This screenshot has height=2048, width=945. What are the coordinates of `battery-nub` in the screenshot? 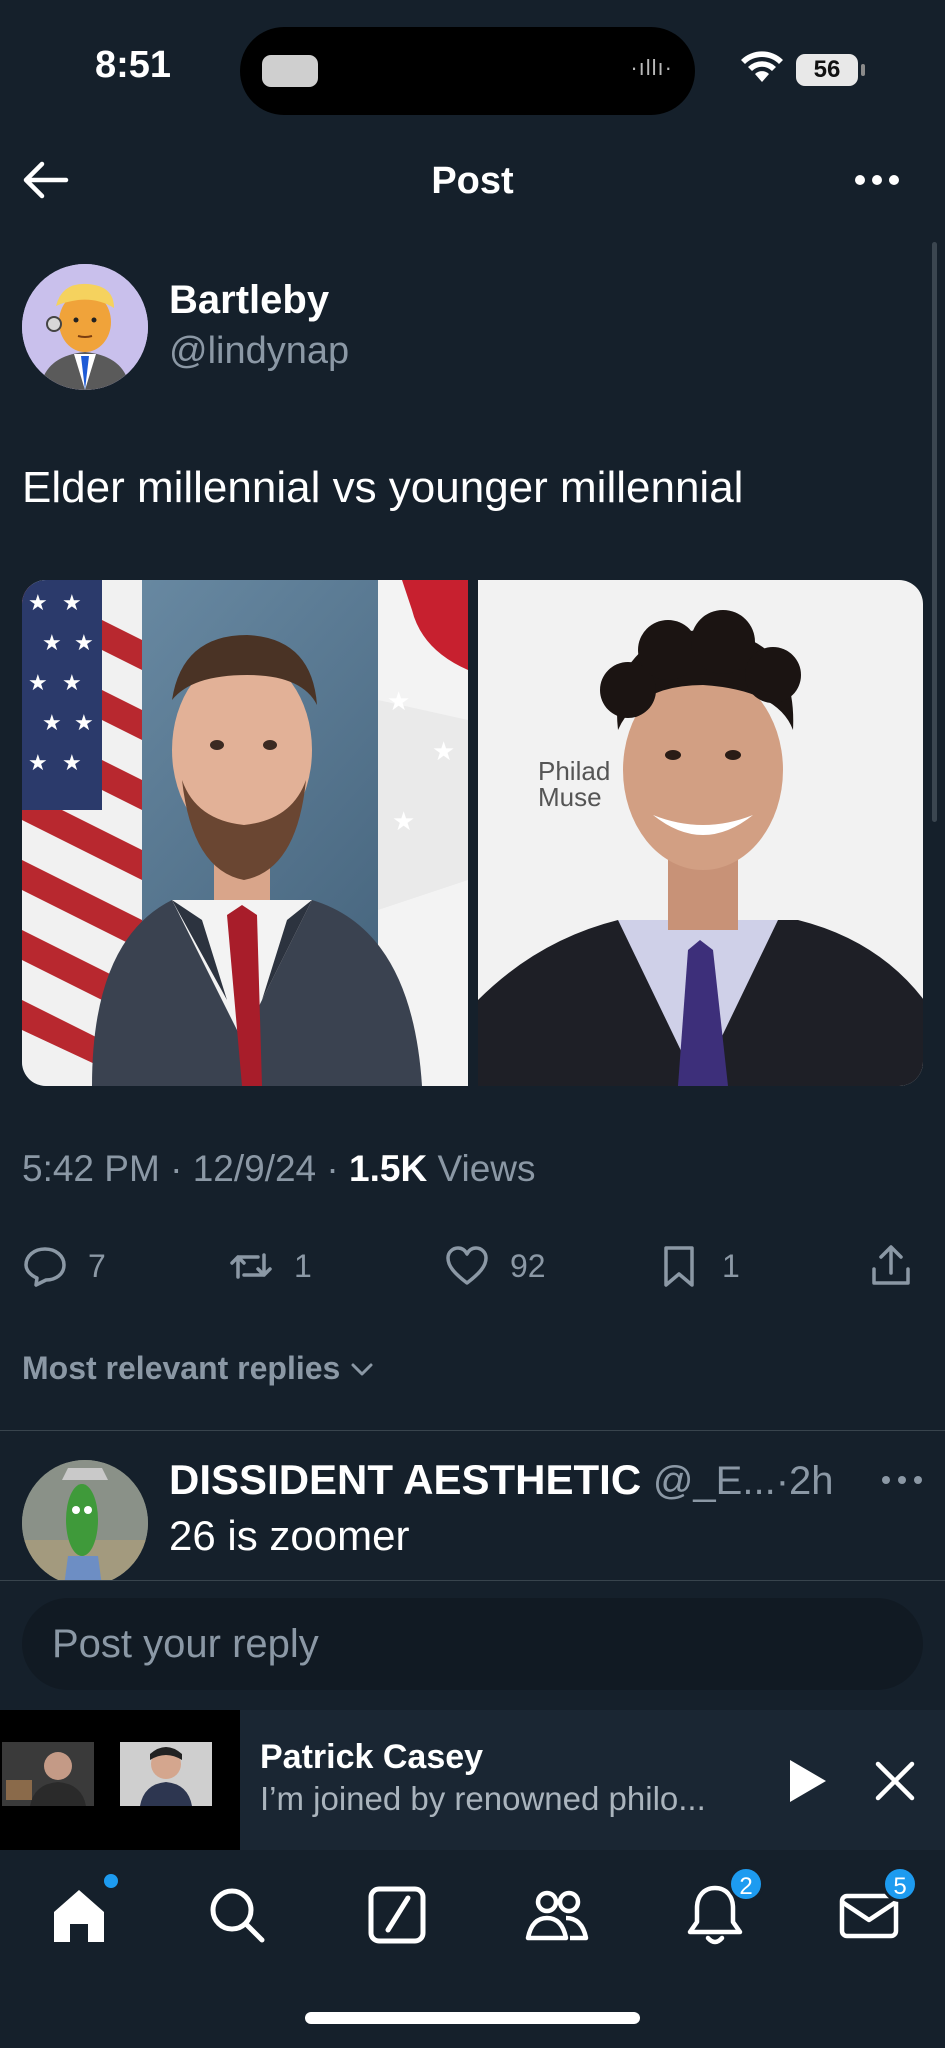 It's located at (863, 70).